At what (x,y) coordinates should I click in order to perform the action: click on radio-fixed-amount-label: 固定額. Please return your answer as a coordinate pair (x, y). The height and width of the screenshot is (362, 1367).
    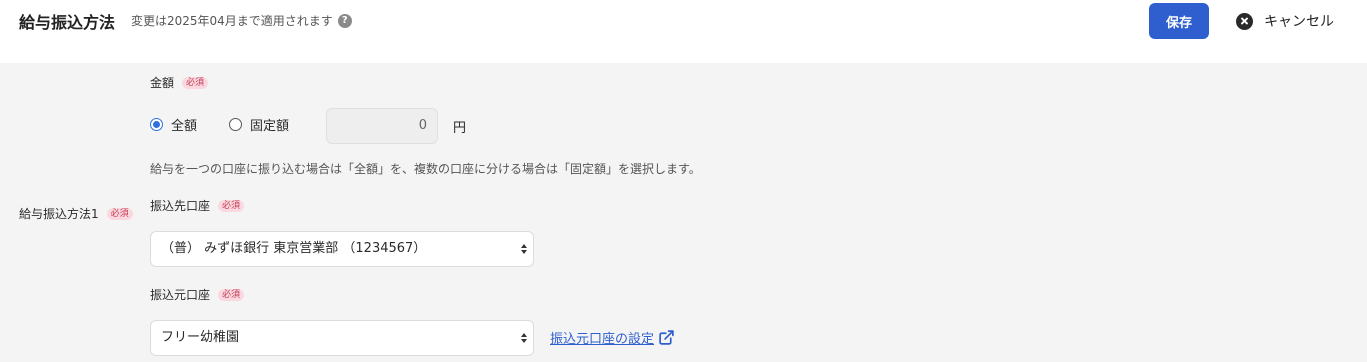
    Looking at the image, I should click on (270, 126).